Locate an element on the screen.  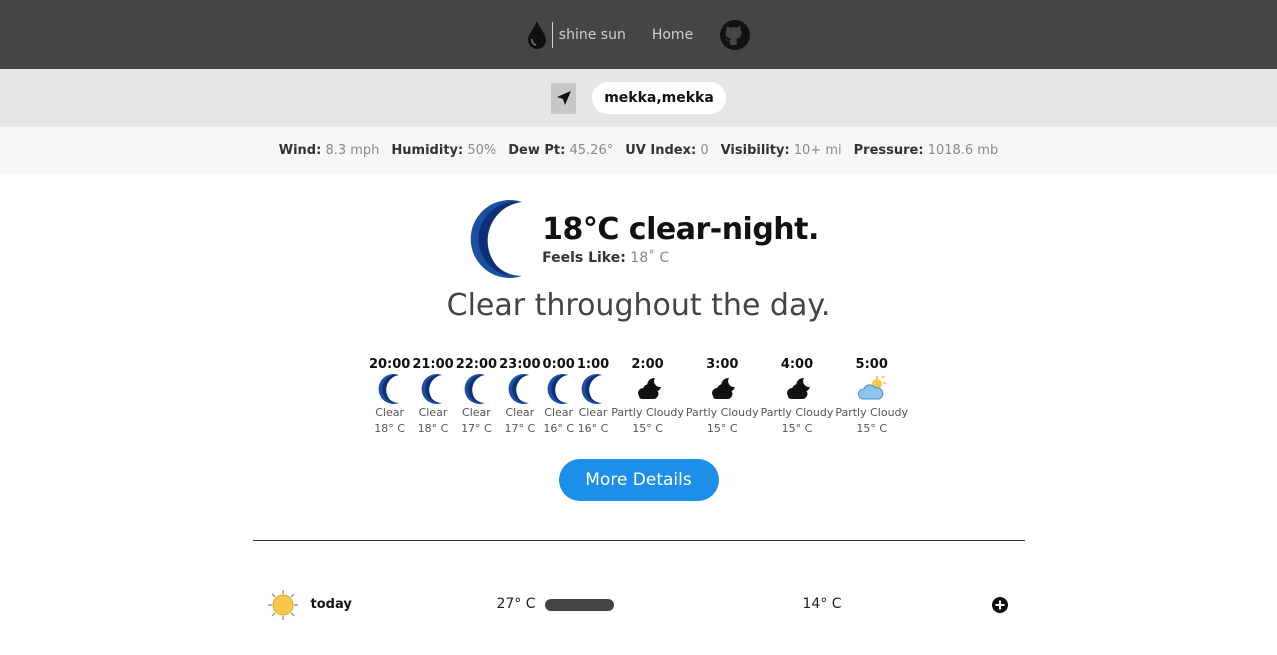
feels-like: Feels Like: 18˚ C is located at coordinates (606, 258).